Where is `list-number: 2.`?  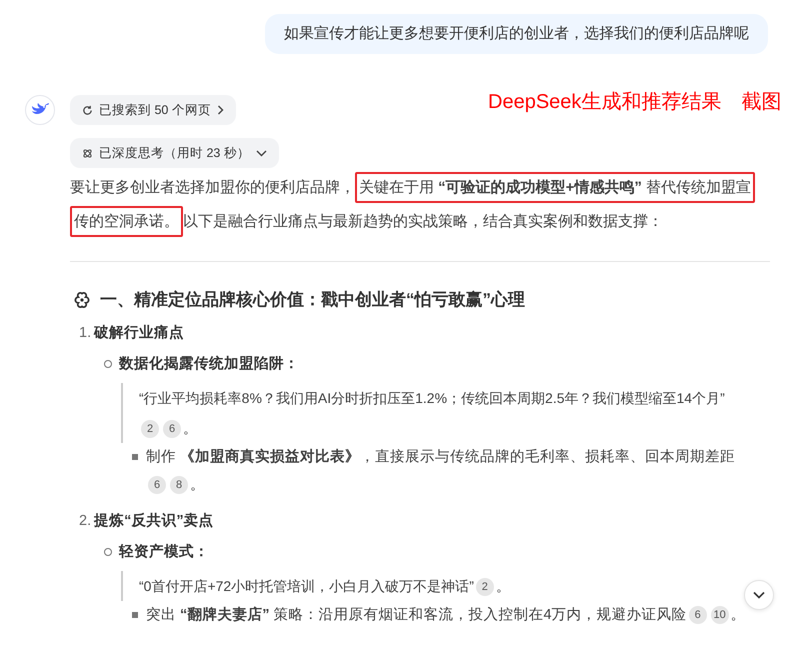 list-number: 2. is located at coordinates (85, 521).